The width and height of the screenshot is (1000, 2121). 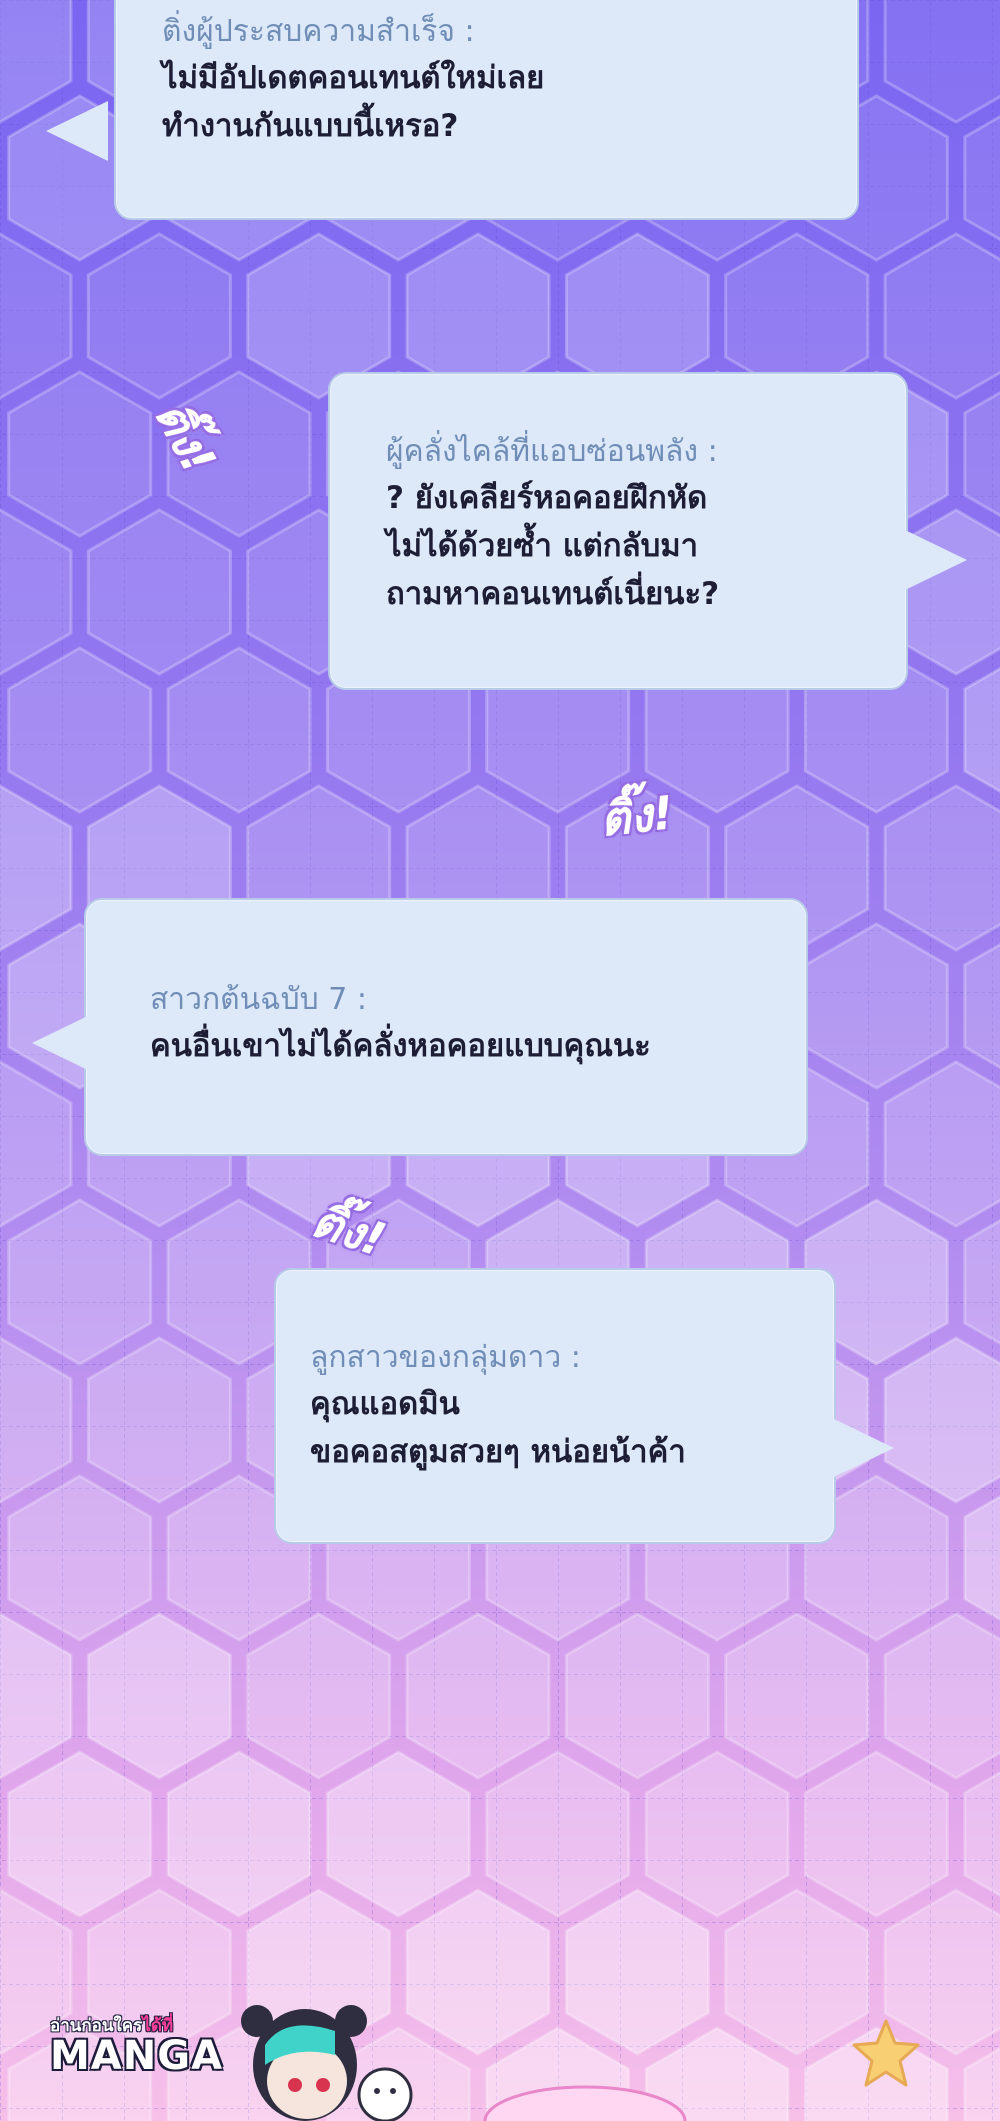 I want to click on watermark-brand: MANGA, so click(x=137, y=2056).